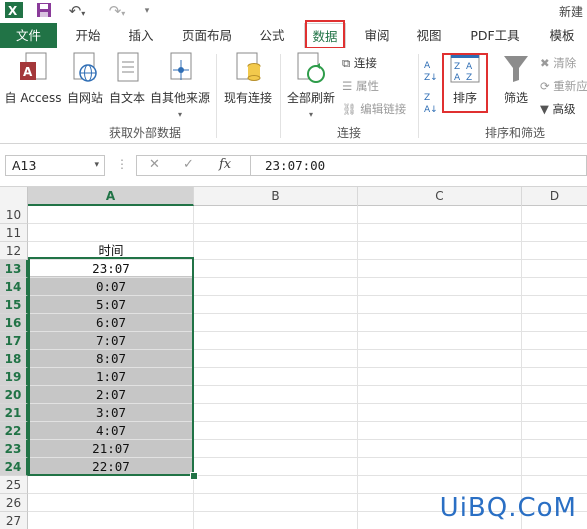 Image resolution: width=587 pixels, height=529 pixels. Describe the element at coordinates (14, 467) in the screenshot. I see `row-header: 24` at that location.